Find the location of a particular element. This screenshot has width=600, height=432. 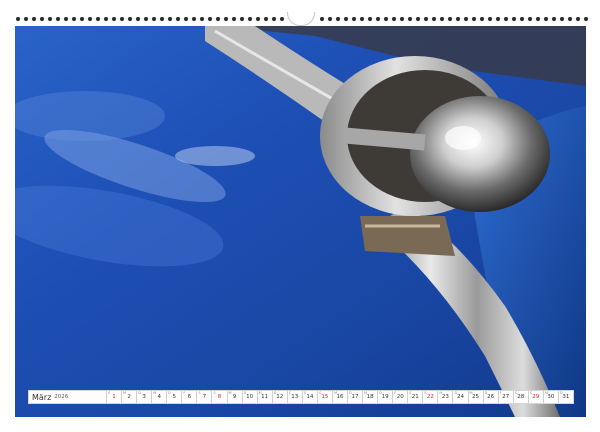

day-number: 23 is located at coordinates (445, 397).